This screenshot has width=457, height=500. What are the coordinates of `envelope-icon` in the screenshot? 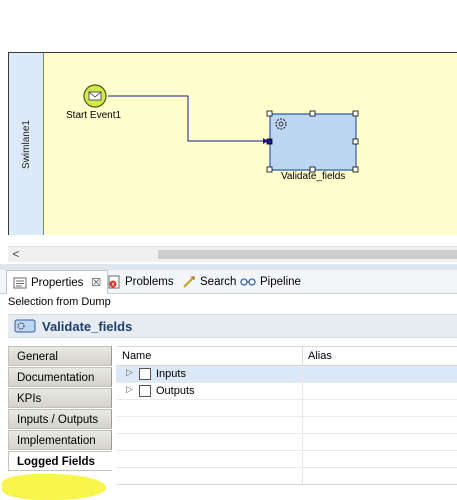 It's located at (95, 96).